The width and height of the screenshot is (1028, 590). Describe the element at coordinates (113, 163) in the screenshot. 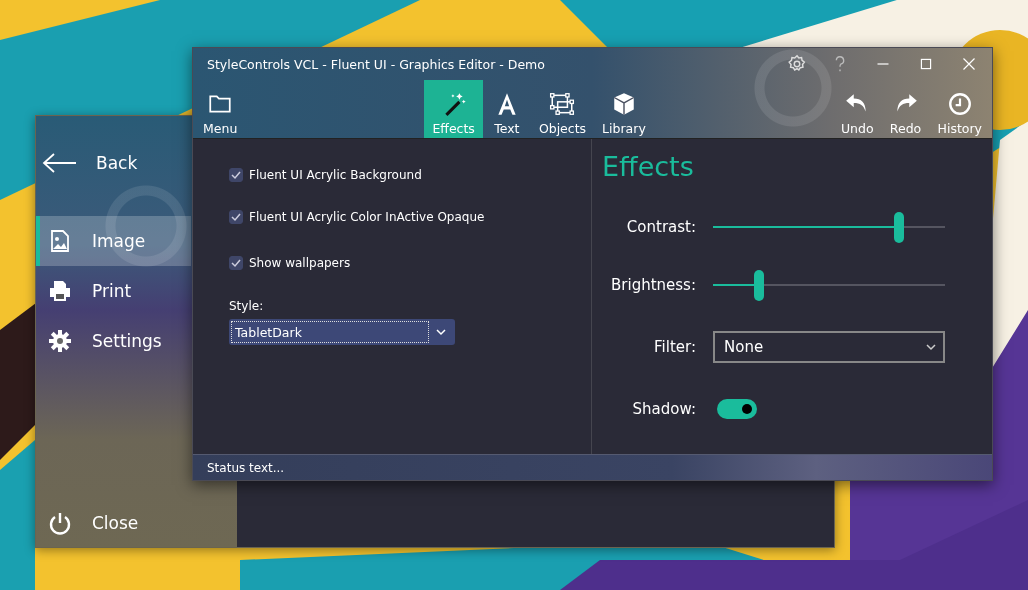

I see `back-button: Back` at that location.